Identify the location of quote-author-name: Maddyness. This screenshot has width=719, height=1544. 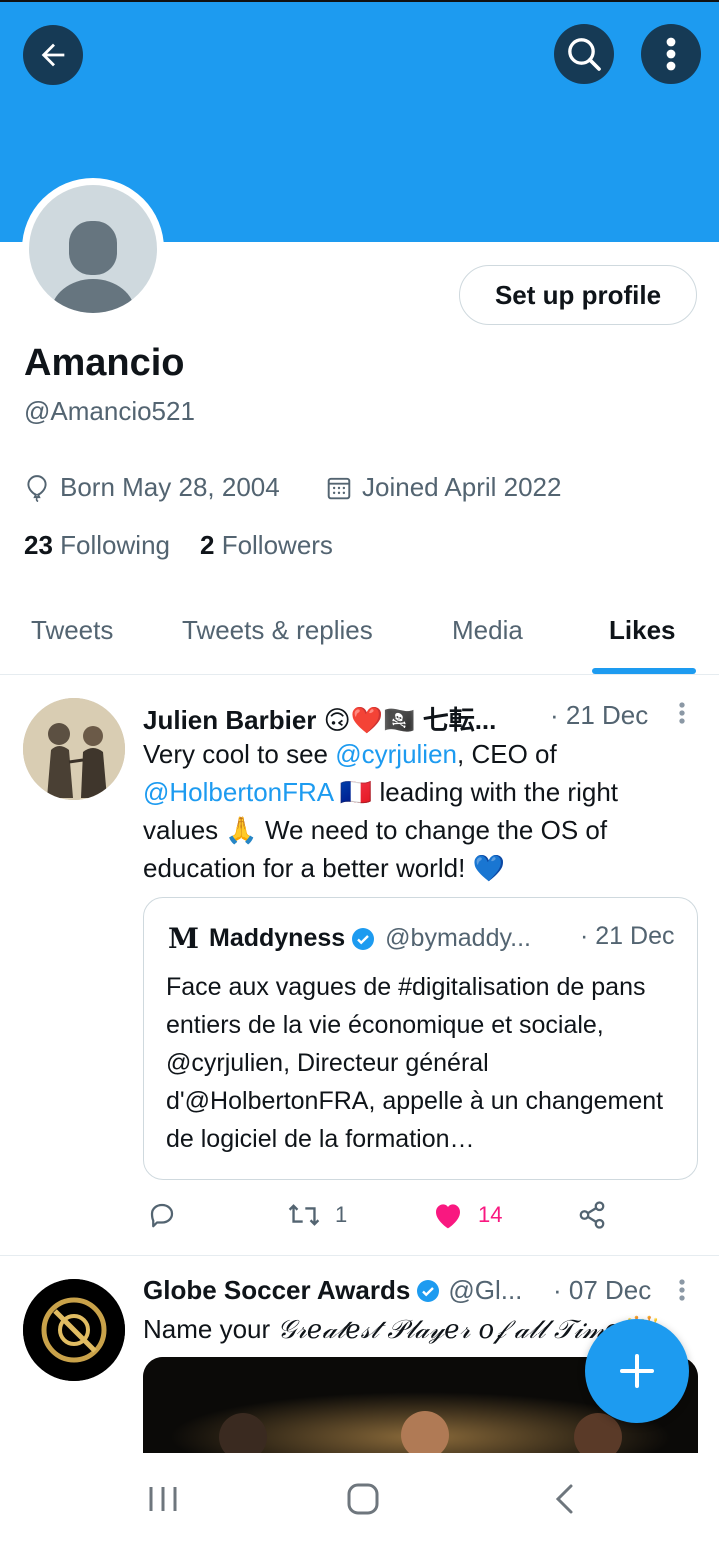
(277, 938).